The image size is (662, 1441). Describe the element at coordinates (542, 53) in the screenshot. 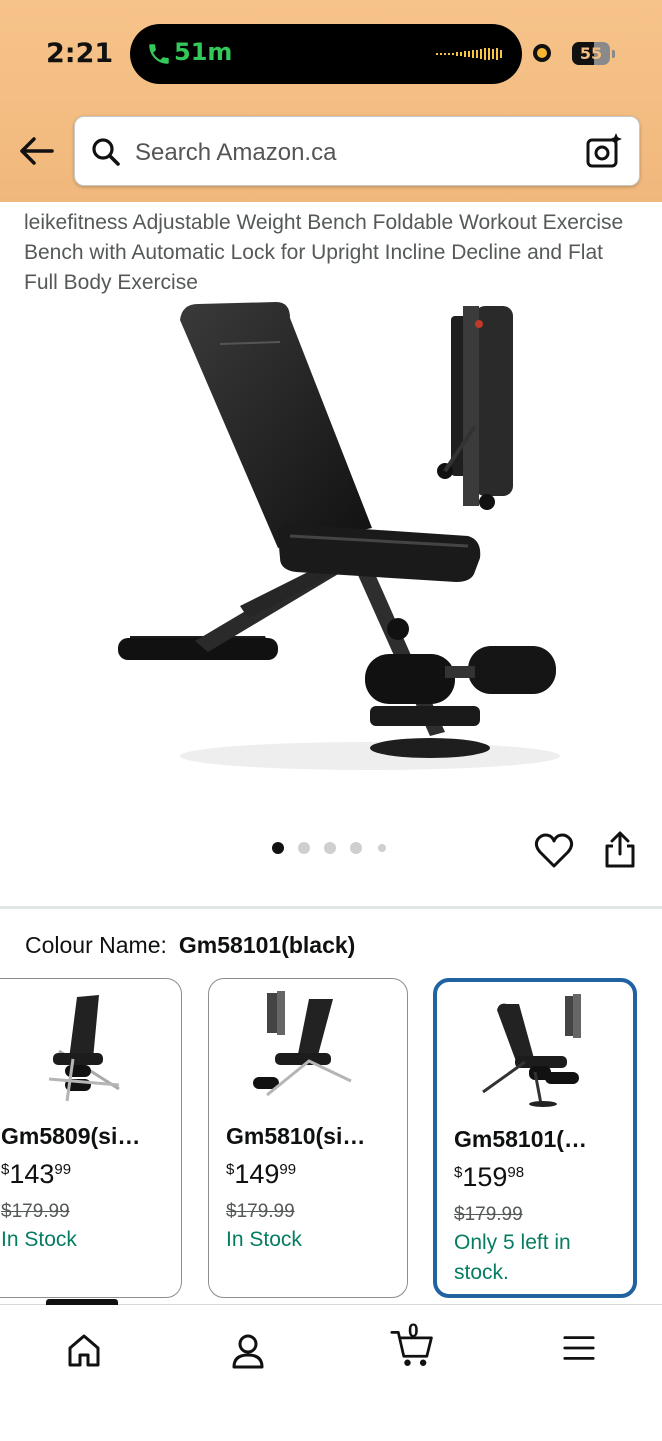

I see `recording-indicator` at that location.